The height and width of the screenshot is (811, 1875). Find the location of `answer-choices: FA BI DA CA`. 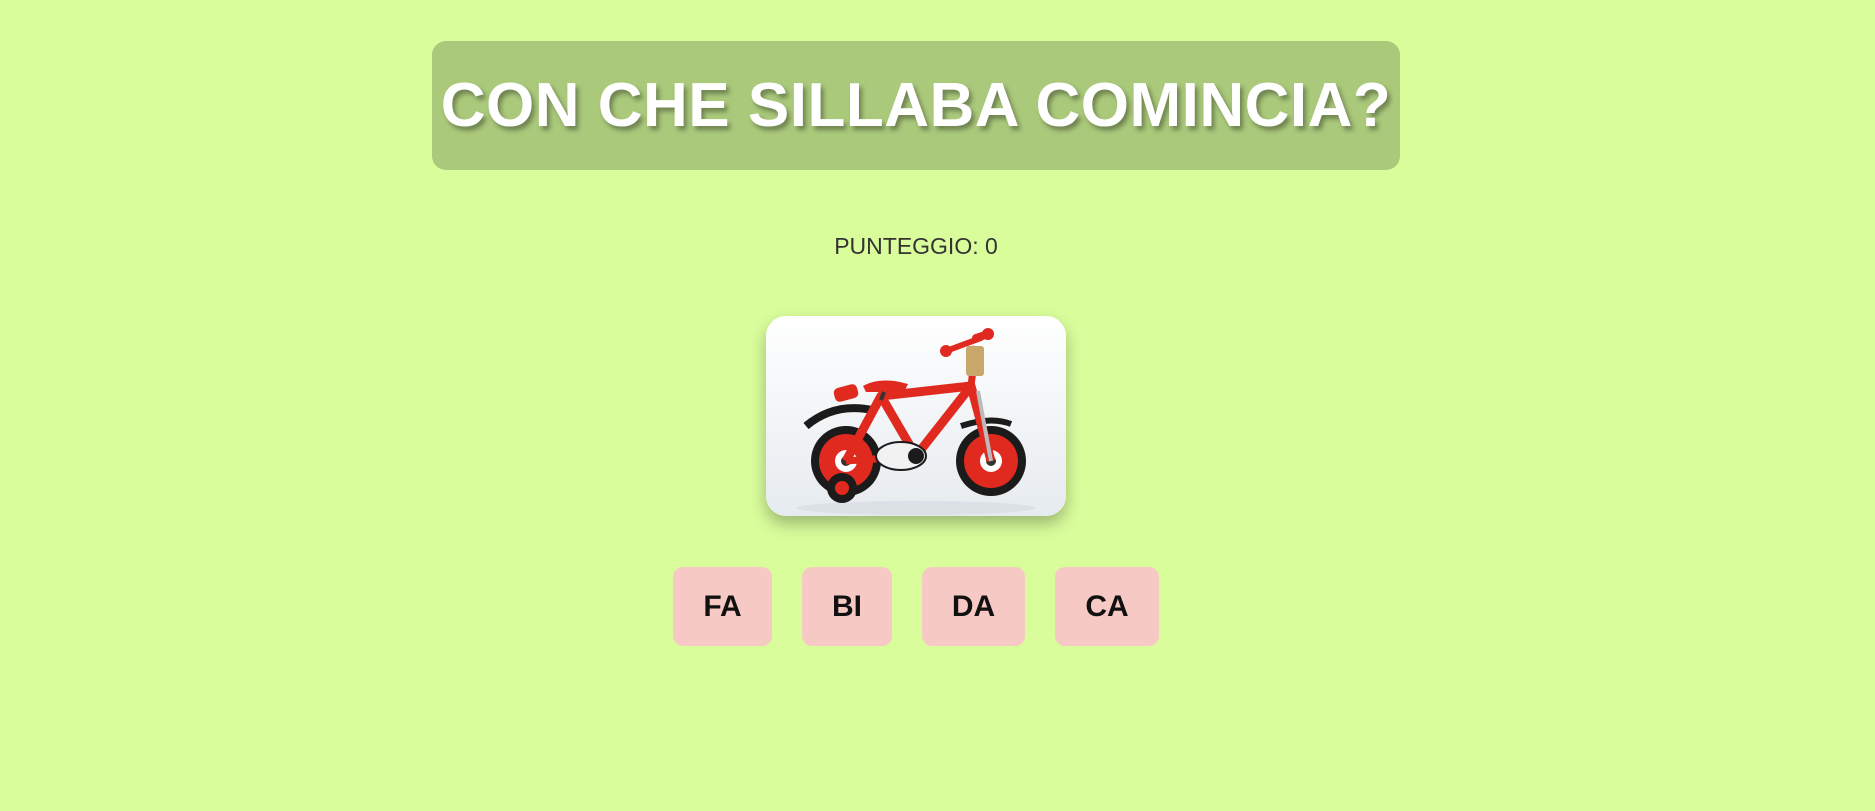

answer-choices: FA BI DA CA is located at coordinates (937, 606).